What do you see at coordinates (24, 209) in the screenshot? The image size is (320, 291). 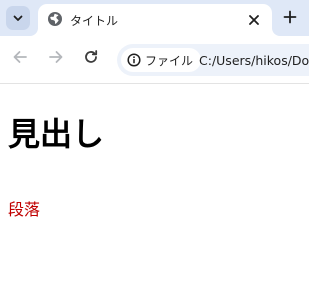 I see `page-paragraph: 段落` at bounding box center [24, 209].